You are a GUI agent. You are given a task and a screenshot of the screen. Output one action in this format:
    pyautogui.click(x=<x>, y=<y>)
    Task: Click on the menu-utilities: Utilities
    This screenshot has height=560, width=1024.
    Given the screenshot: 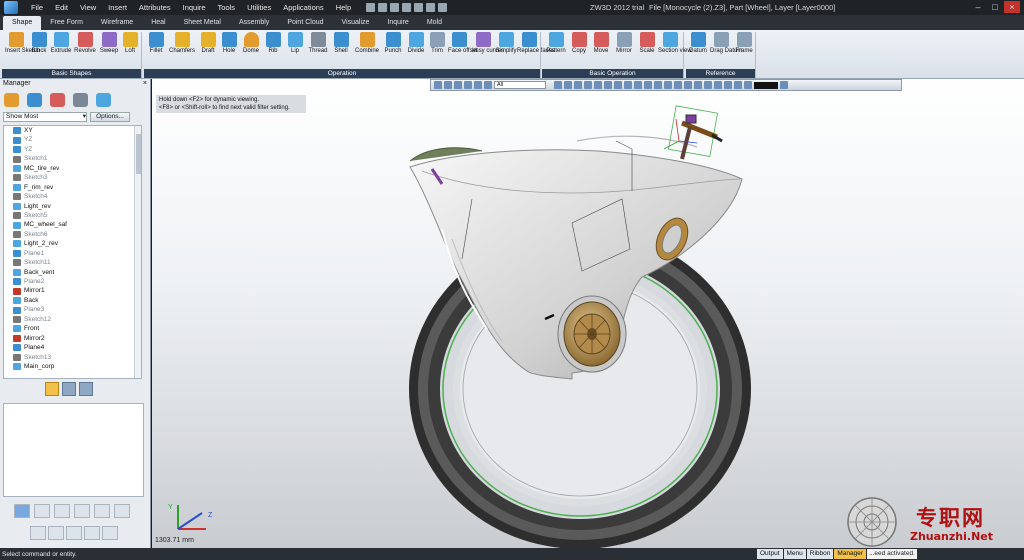 What is the action you would take?
    pyautogui.click(x=259, y=7)
    